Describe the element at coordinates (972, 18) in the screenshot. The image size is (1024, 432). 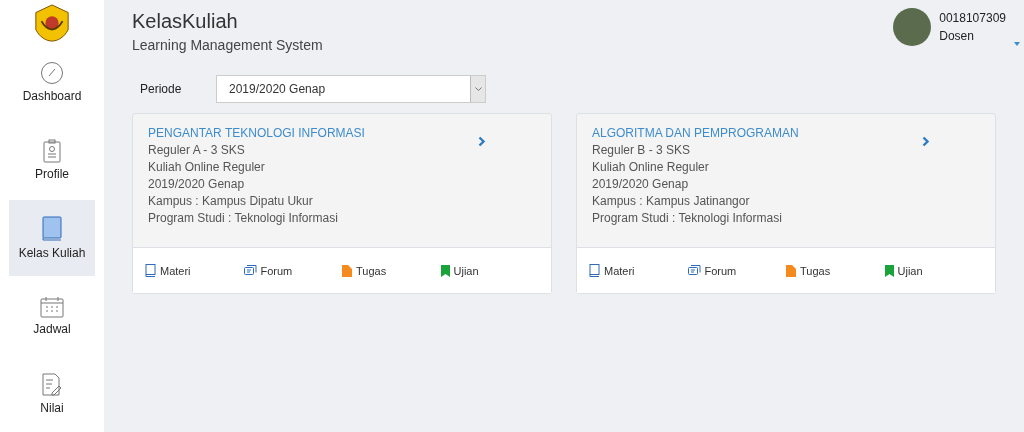
I see `user-id: 0018107309` at that location.